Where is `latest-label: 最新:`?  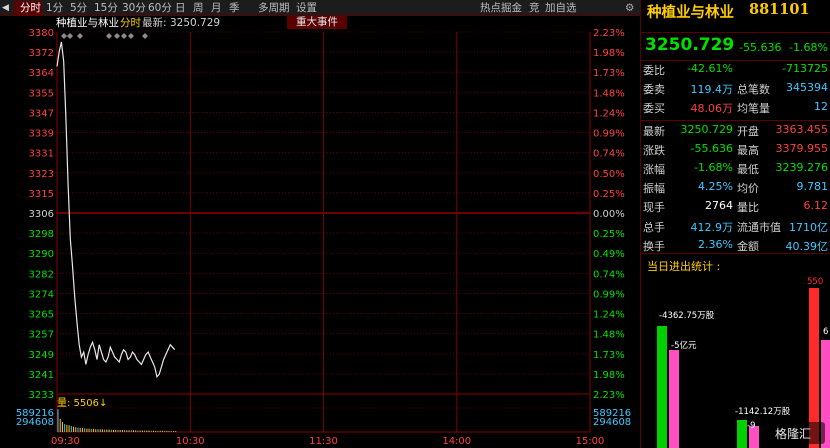 latest-label: 最新: is located at coordinates (154, 23).